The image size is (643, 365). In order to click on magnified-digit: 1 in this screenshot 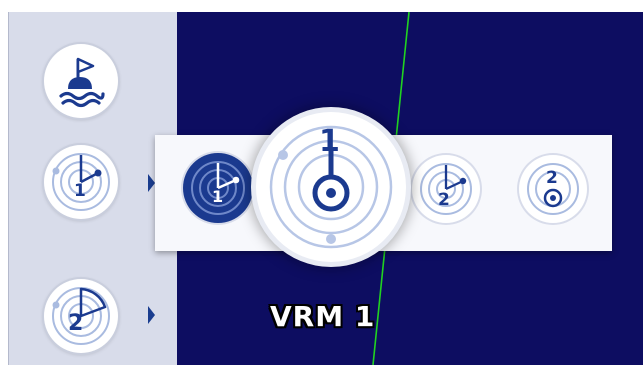, I will do `click(329, 141)`.